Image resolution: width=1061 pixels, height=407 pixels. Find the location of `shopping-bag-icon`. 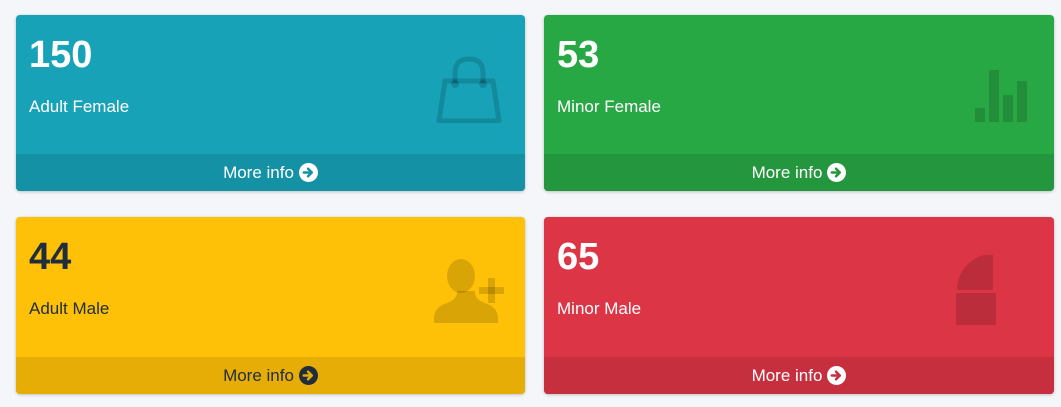

shopping-bag-icon is located at coordinates (467, 88).